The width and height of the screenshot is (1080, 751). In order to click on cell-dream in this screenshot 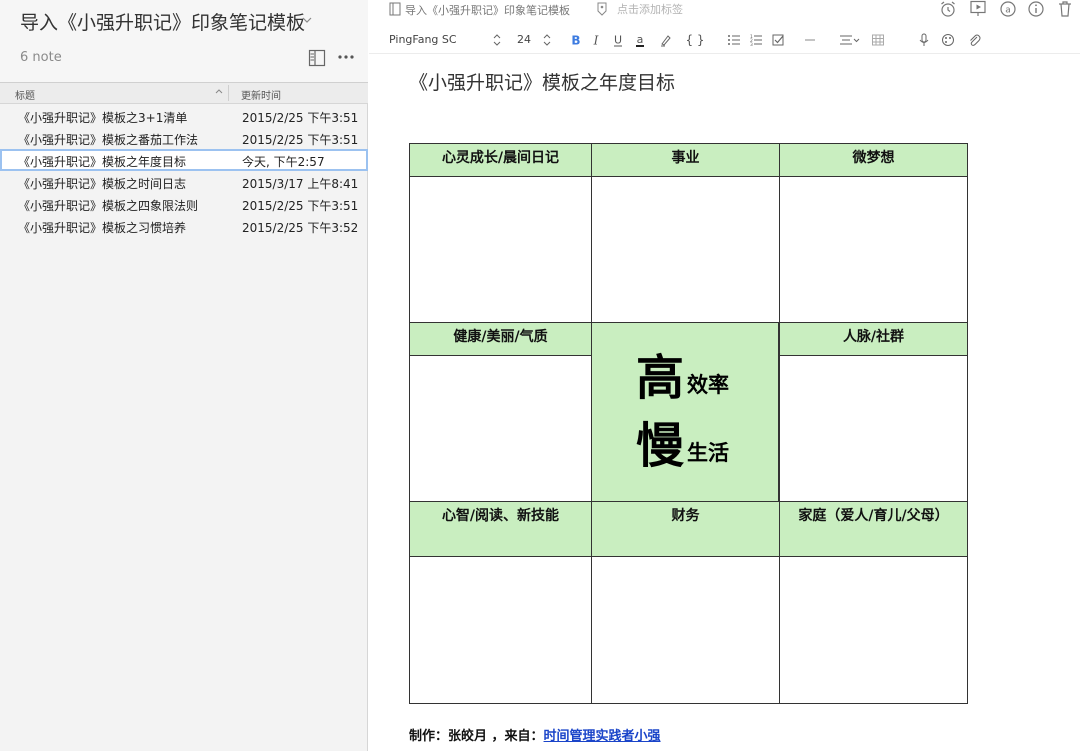, I will do `click(873, 249)`.